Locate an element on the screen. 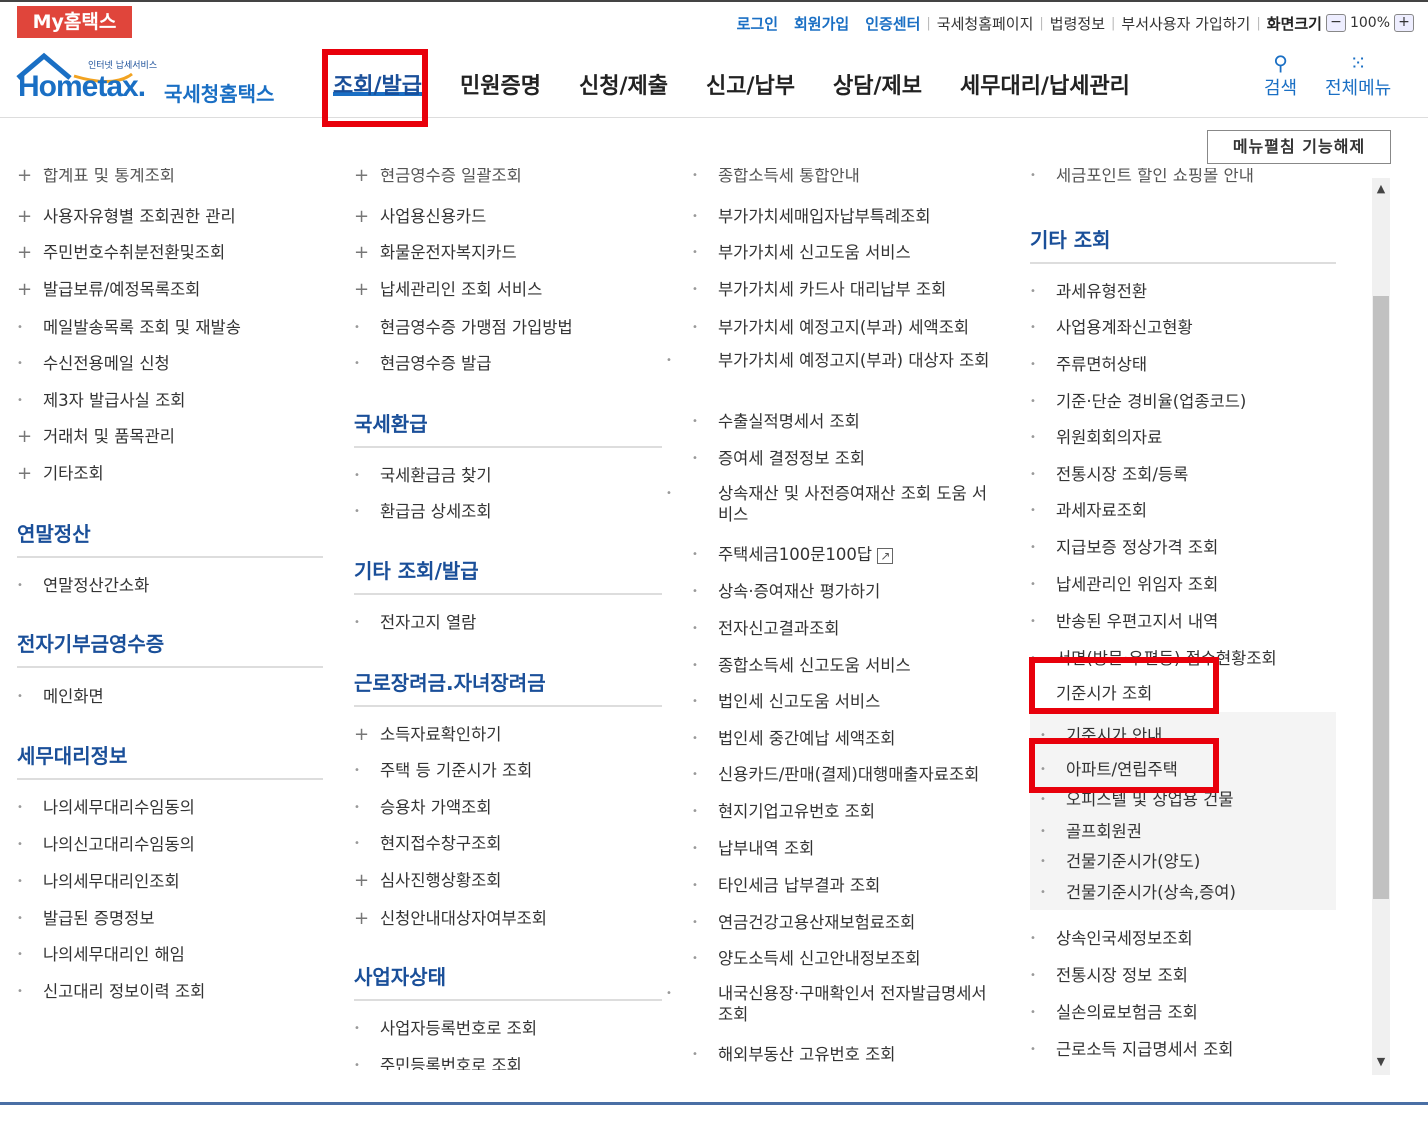 The width and height of the screenshot is (1428, 1125). list-item: • 신용카드/판매(결제)대행매출자료조회 is located at coordinates (835, 773).